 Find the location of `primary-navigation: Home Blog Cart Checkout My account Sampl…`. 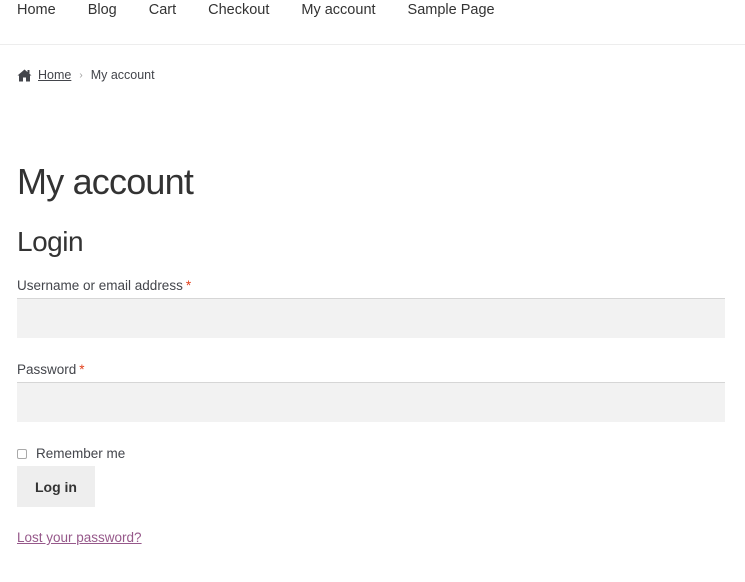

primary-navigation: Home Blog Cart Checkout My account Sampl… is located at coordinates (372, 22).